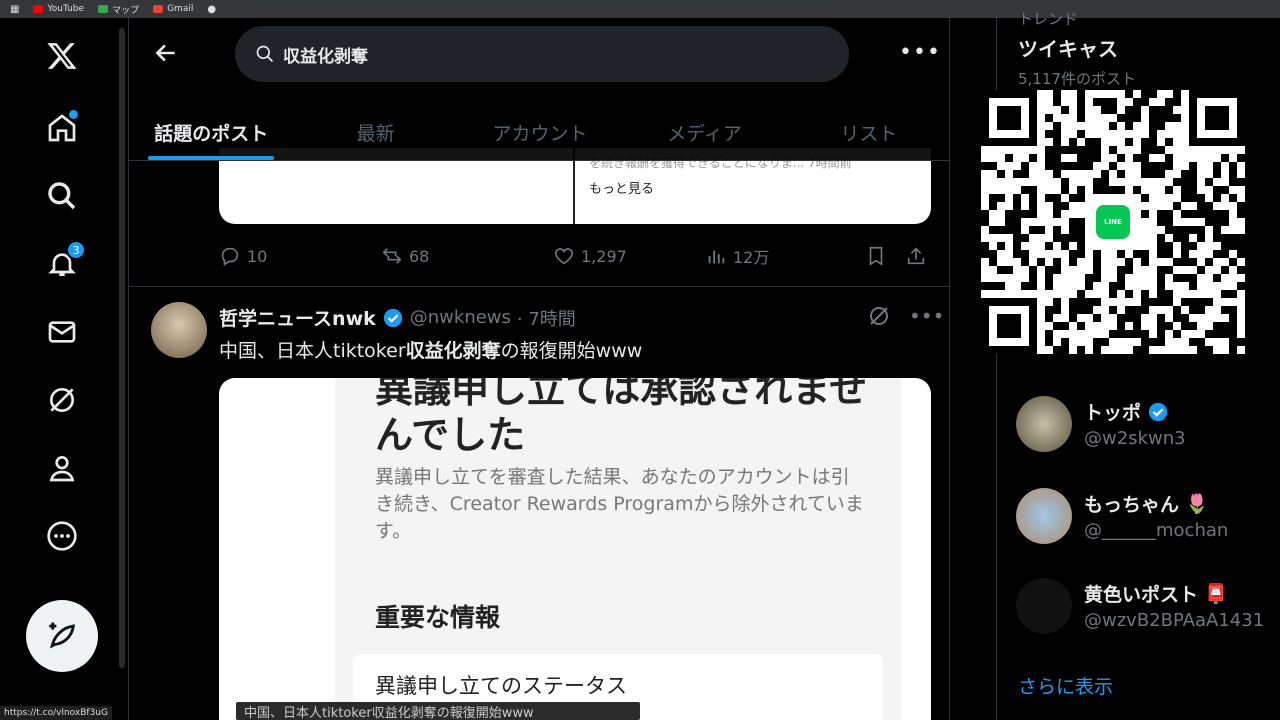 The height and width of the screenshot is (720, 1280). I want to click on home-icon, so click(62, 128).